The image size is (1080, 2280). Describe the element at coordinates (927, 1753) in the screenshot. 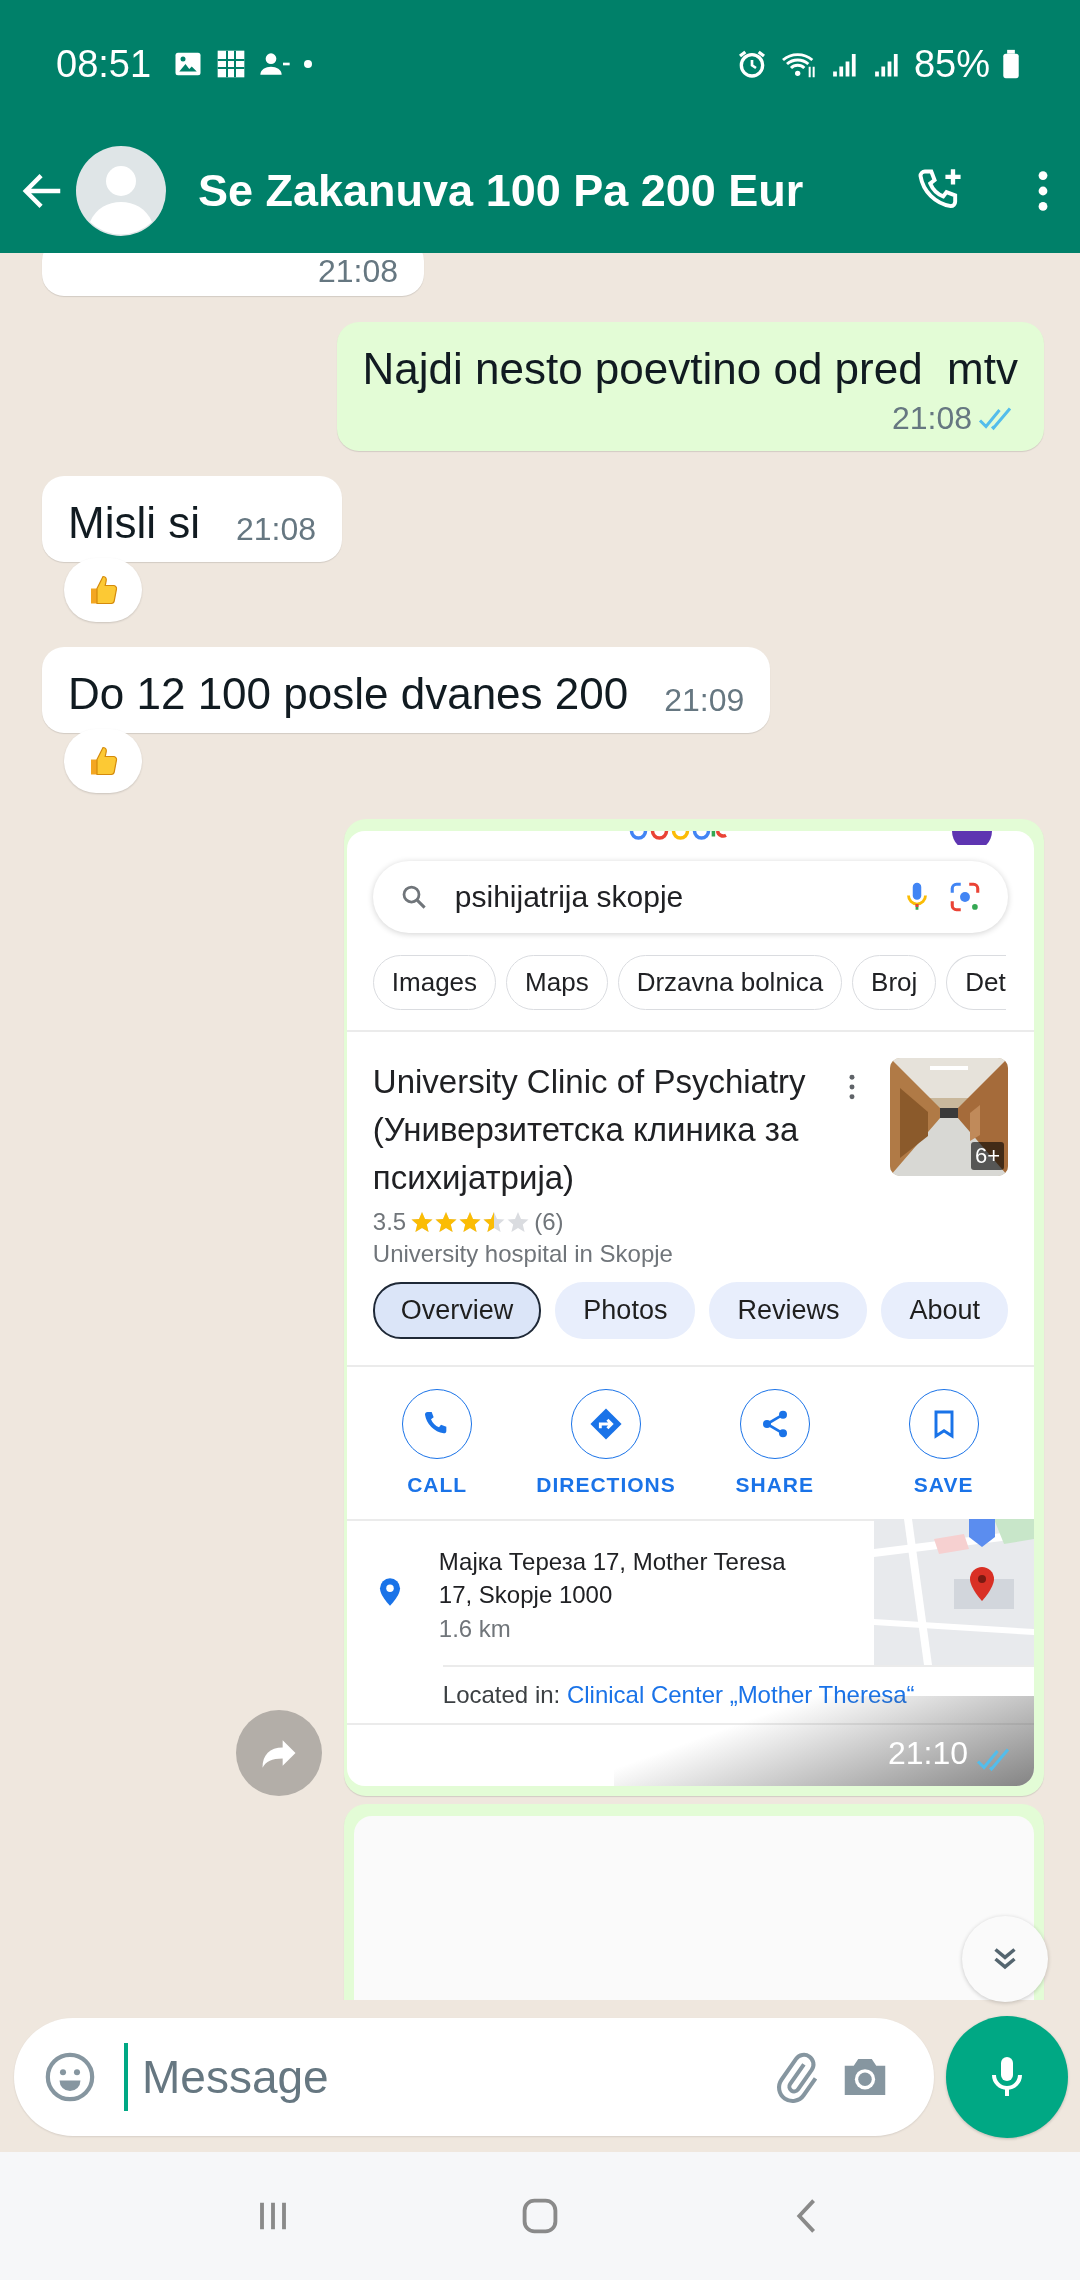

I see `message-time: 21:10` at that location.